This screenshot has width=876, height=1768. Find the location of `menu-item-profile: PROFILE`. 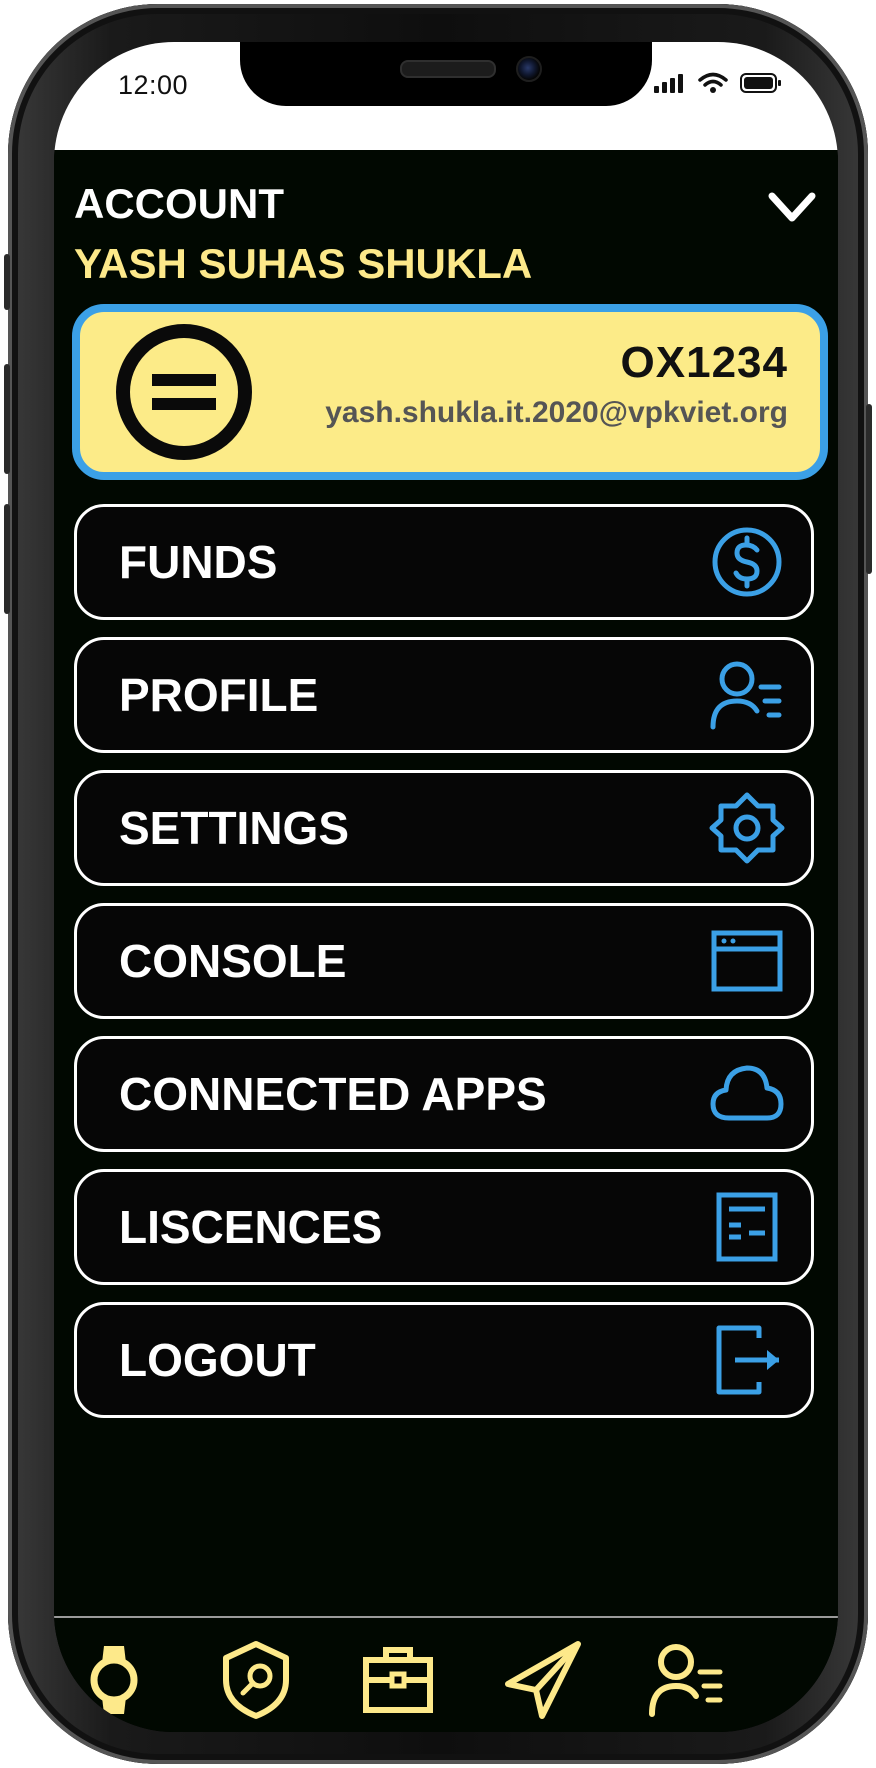

menu-item-profile: PROFILE is located at coordinates (444, 695).